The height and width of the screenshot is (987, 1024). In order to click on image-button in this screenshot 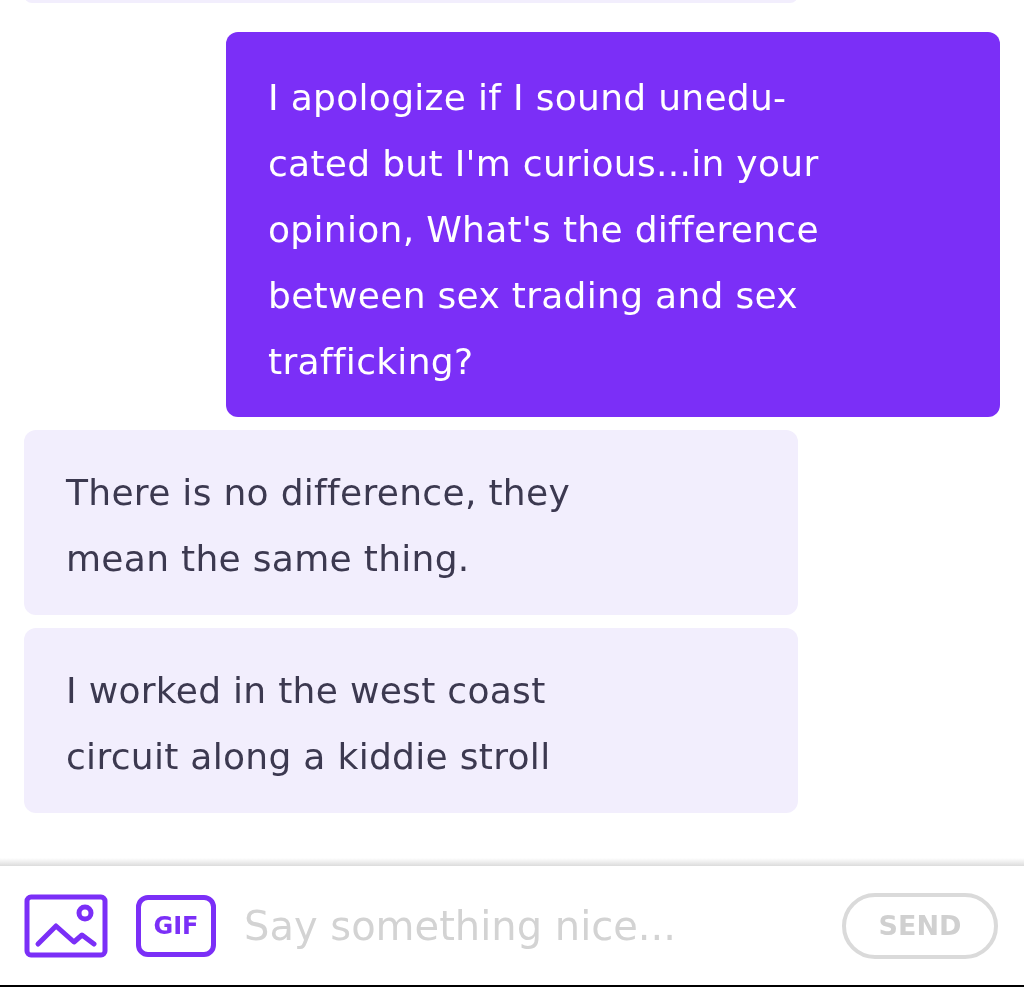, I will do `click(66, 925)`.